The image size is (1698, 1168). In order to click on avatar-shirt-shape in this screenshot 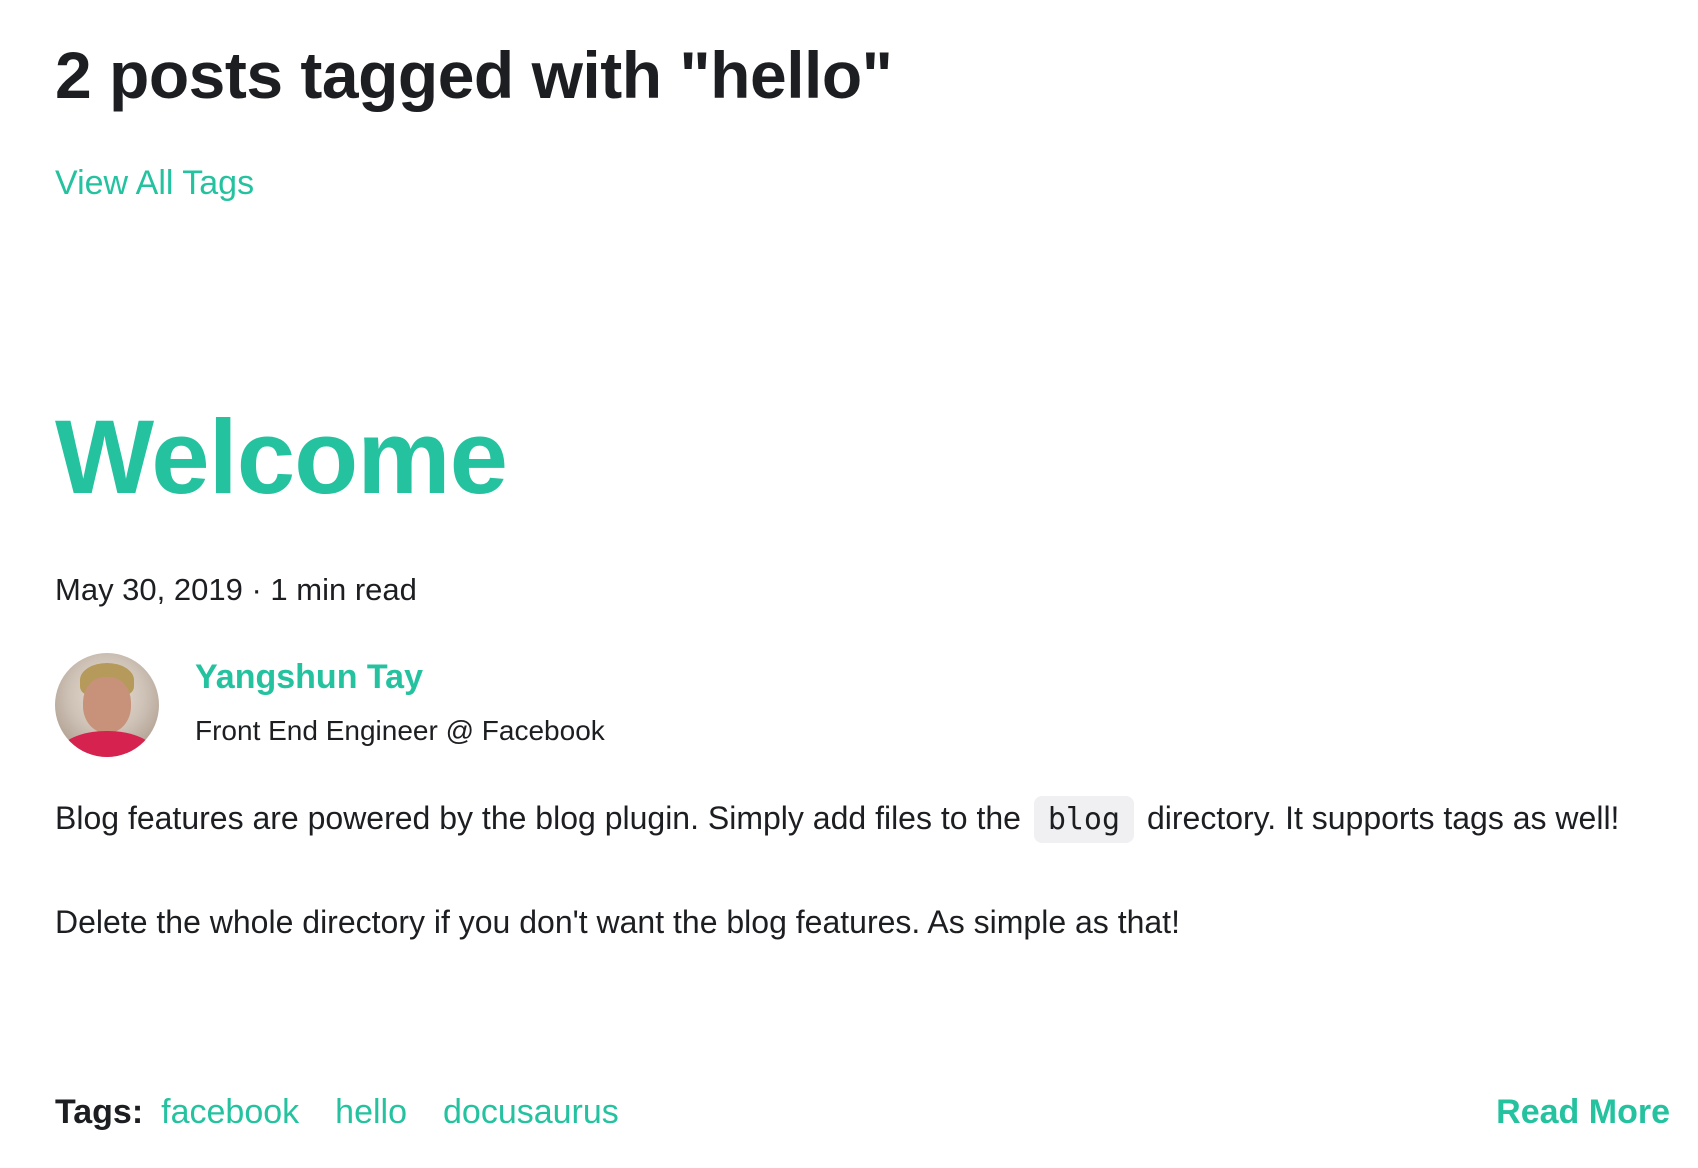, I will do `click(107, 744)`.